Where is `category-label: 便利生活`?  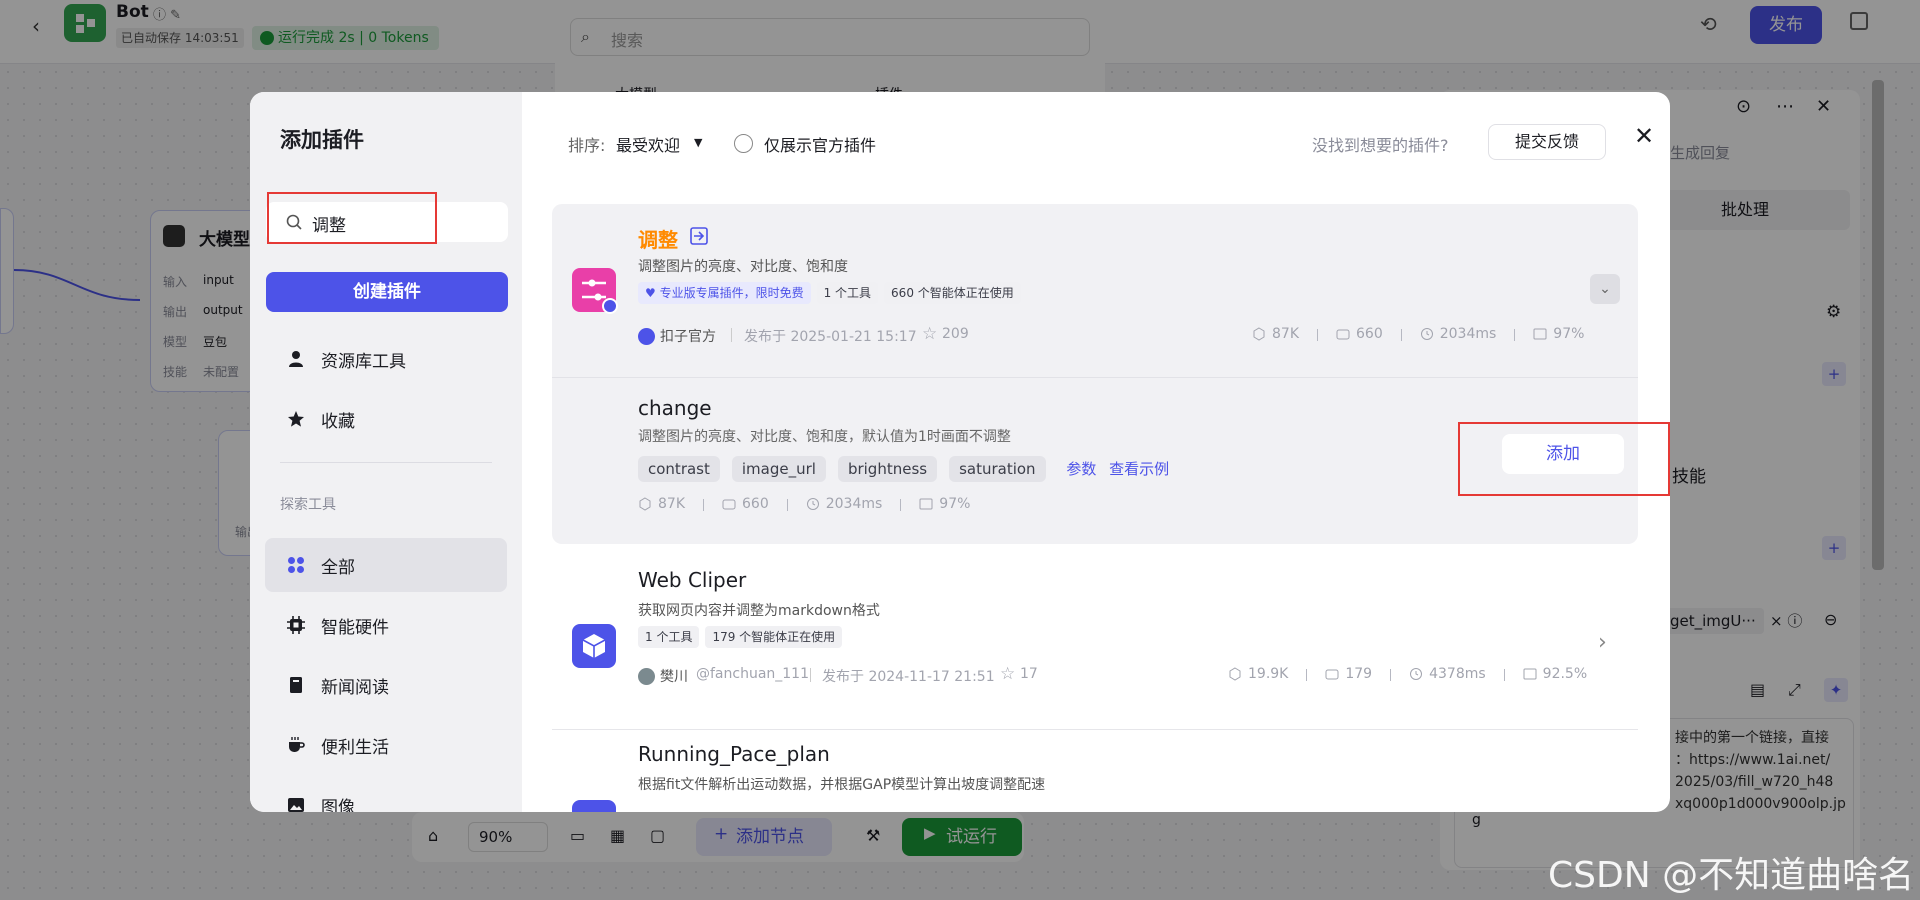 category-label: 便利生活 is located at coordinates (355, 747).